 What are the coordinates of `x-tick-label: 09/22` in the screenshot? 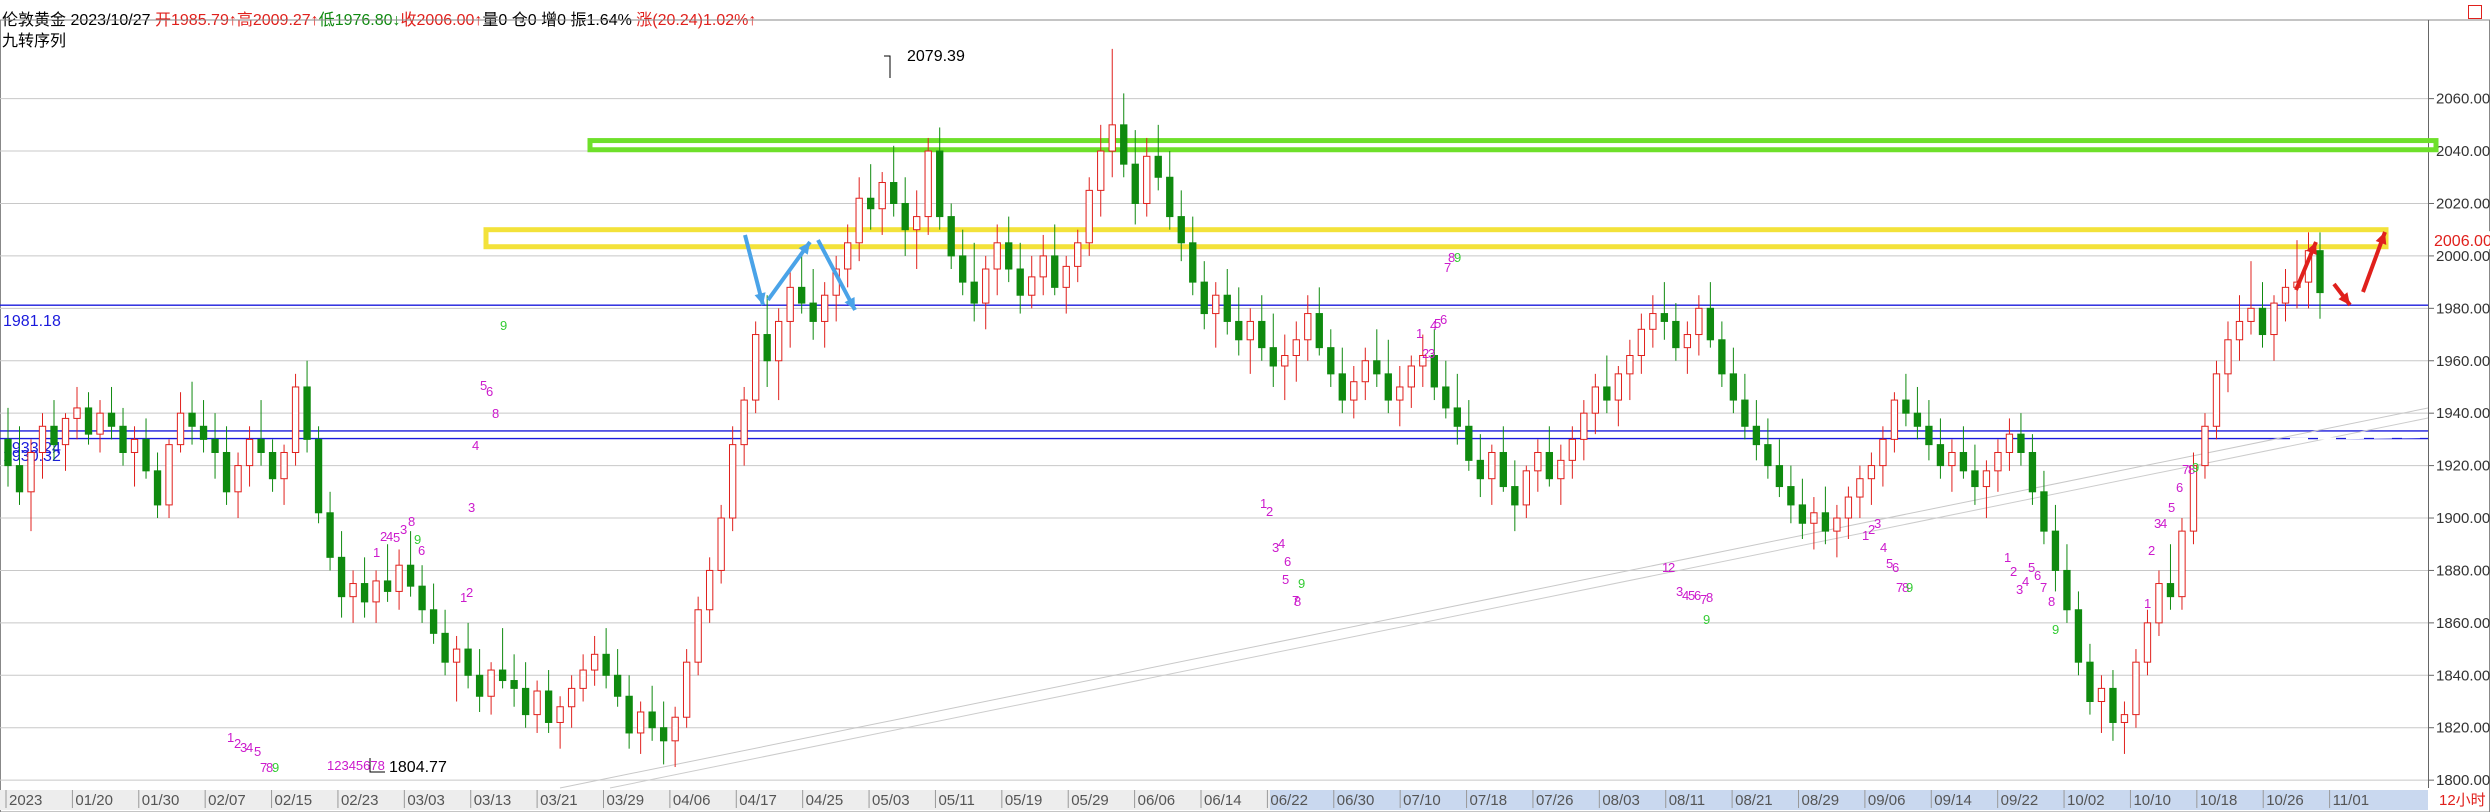 It's located at (2020, 800).